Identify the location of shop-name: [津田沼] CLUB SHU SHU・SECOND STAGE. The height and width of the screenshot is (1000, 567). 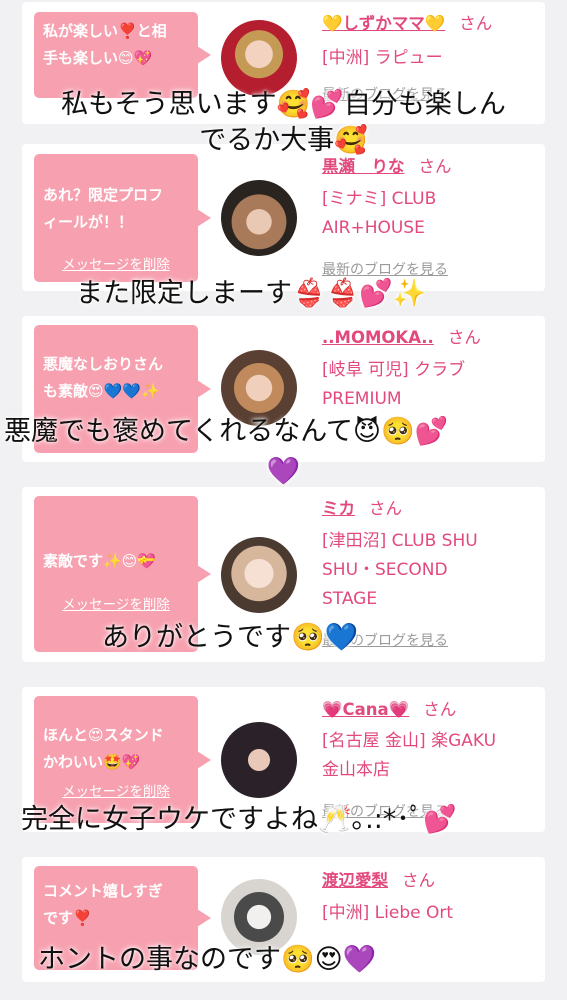
(400, 570).